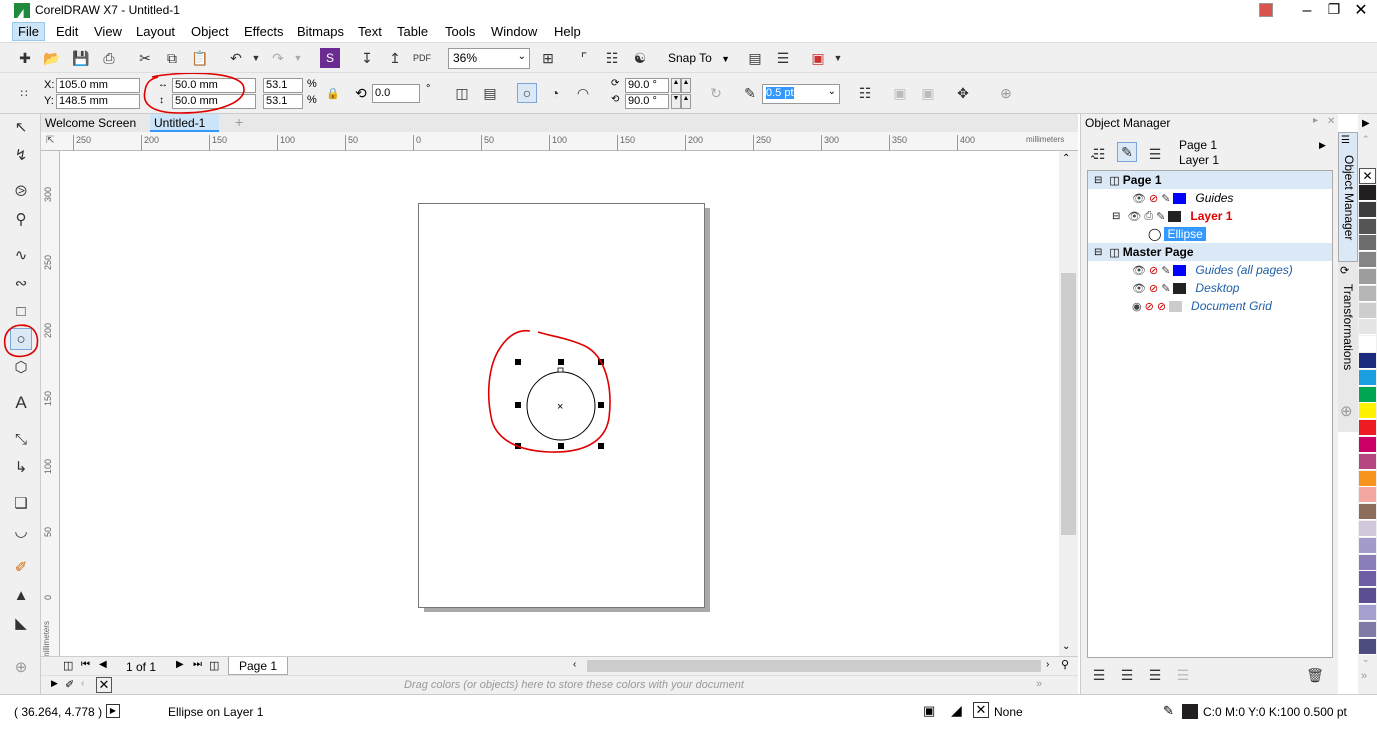 This screenshot has height=729, width=1377. What do you see at coordinates (320, 31) in the screenshot?
I see `menu-bitmaps: Bitmaps` at bounding box center [320, 31].